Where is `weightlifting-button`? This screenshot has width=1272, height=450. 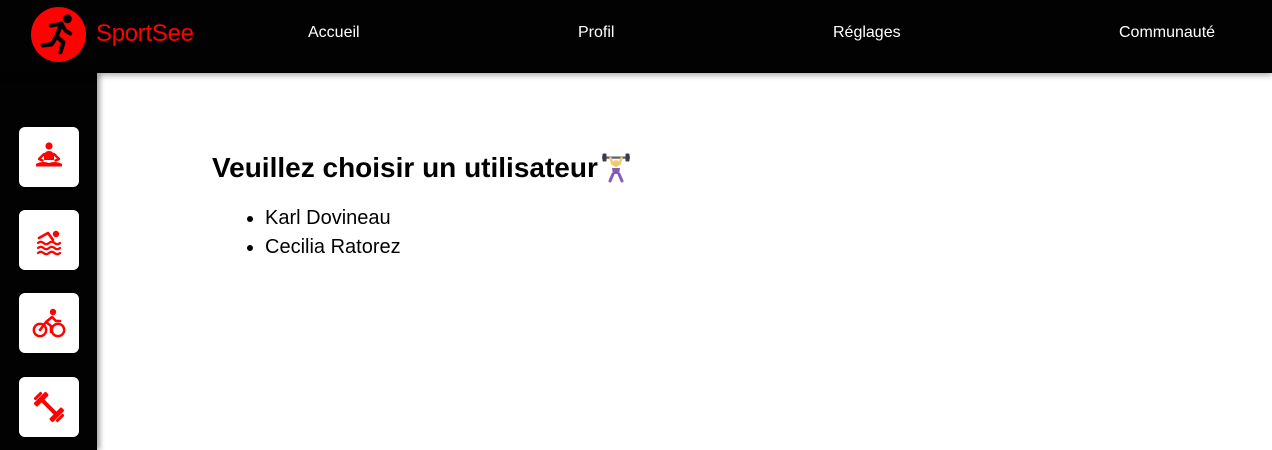
weightlifting-button is located at coordinates (49, 407).